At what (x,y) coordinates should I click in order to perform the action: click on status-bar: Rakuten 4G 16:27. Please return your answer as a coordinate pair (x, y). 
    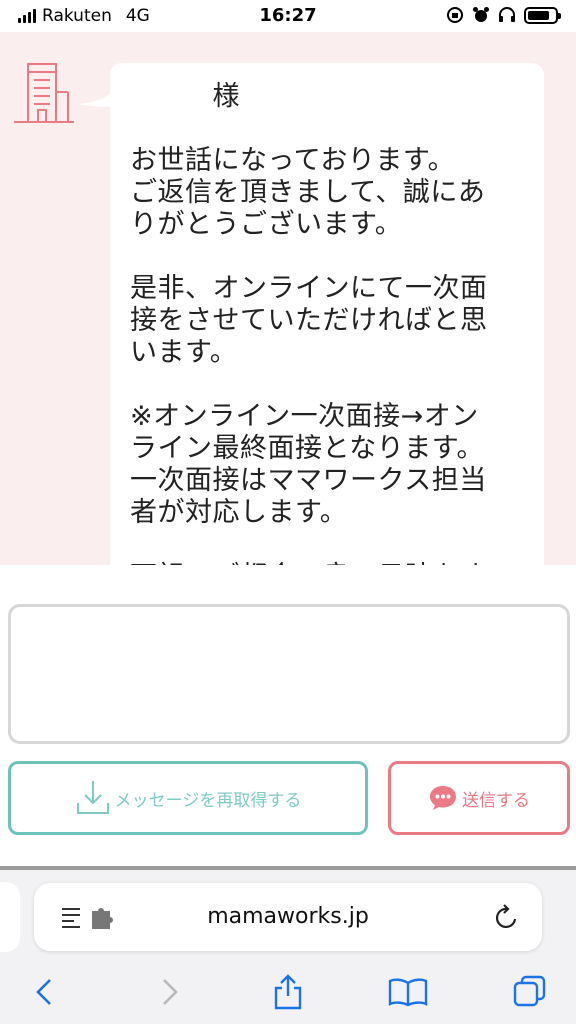
    Looking at the image, I should click on (288, 16).